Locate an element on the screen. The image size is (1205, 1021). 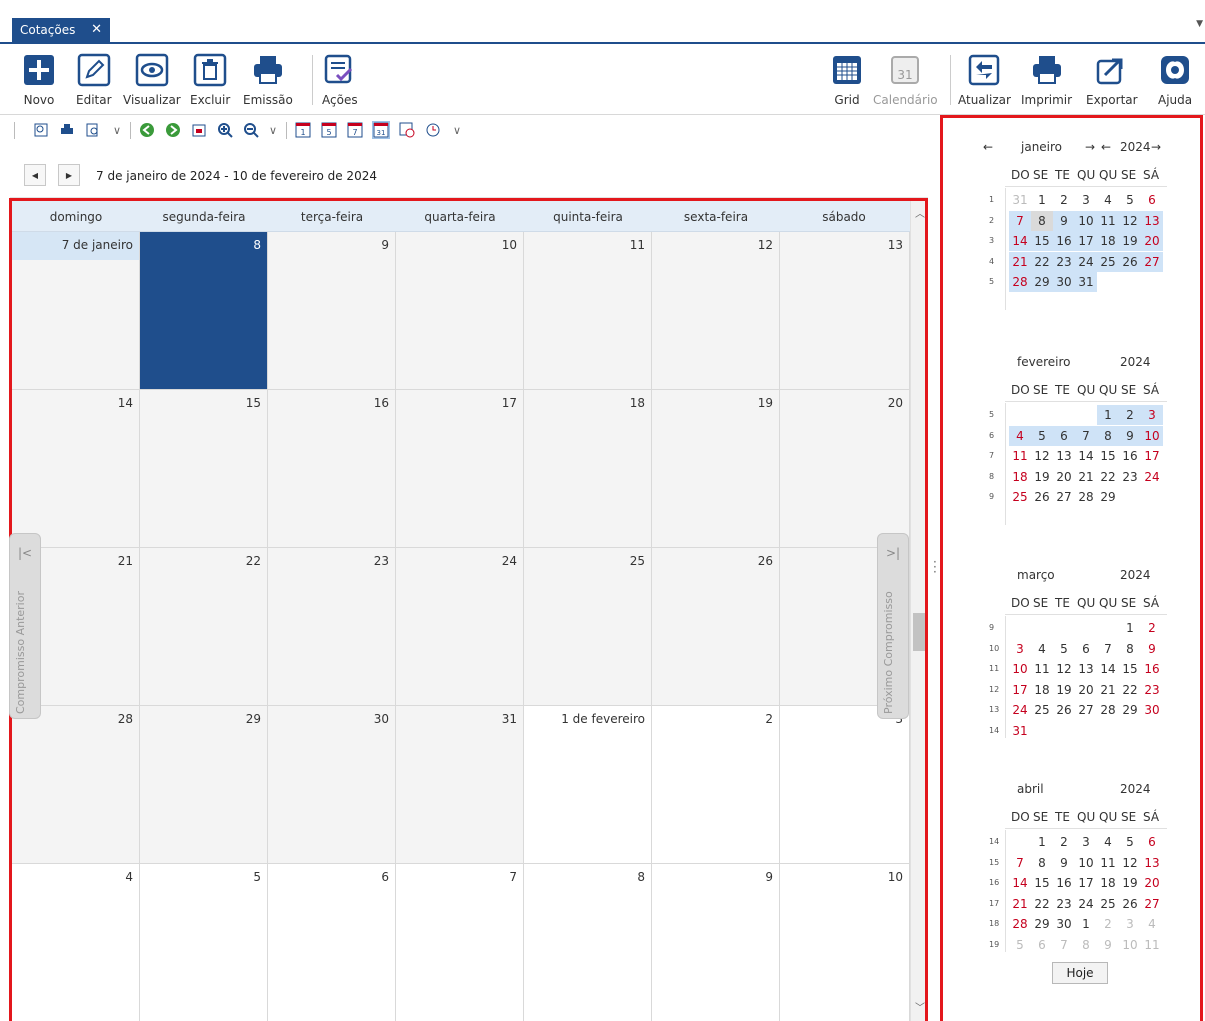
day-cell: 25 is located at coordinates (588, 627).